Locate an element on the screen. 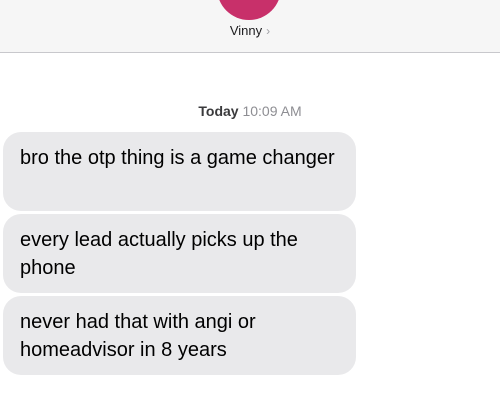 This screenshot has height=420, width=500. message-bubble: bro the otp thing is a game changer is located at coordinates (179, 171).